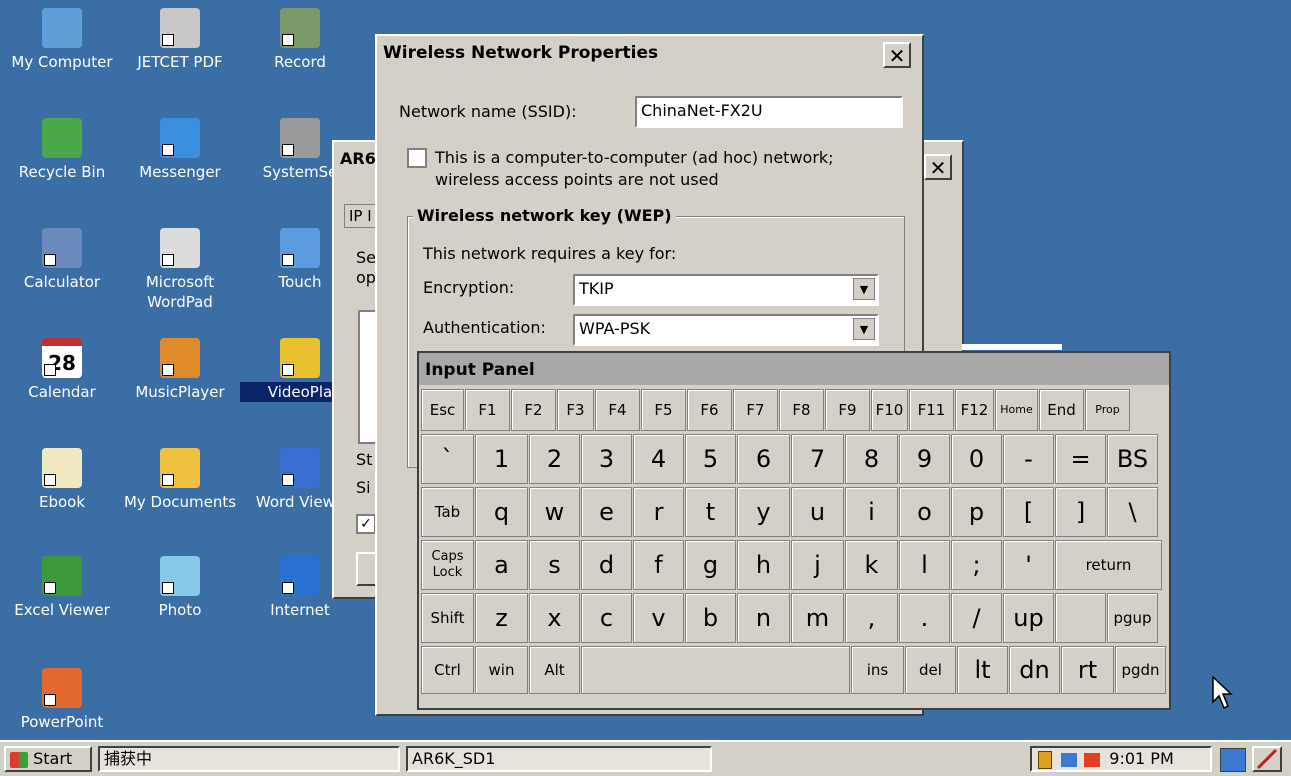 This screenshot has width=1291, height=776. I want to click on key-return: return, so click(1108, 565).